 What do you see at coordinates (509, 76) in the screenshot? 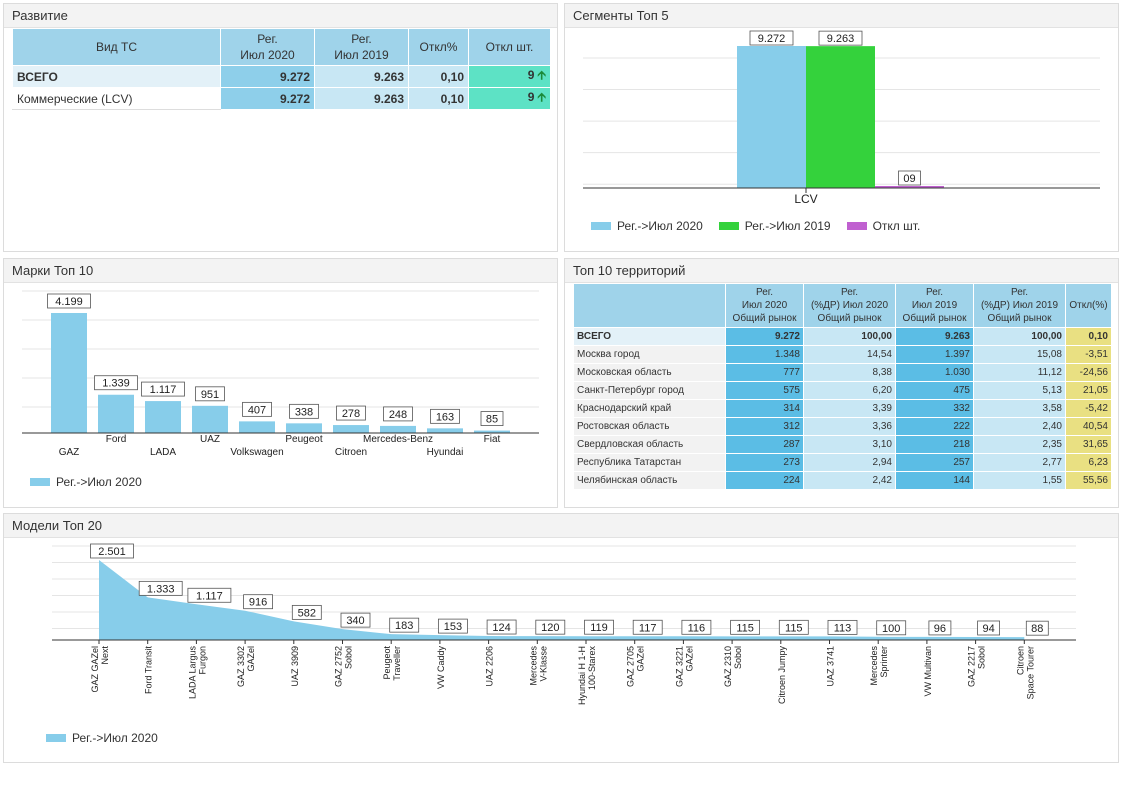
I see `cell-diff-units: 9 🡩` at bounding box center [509, 76].